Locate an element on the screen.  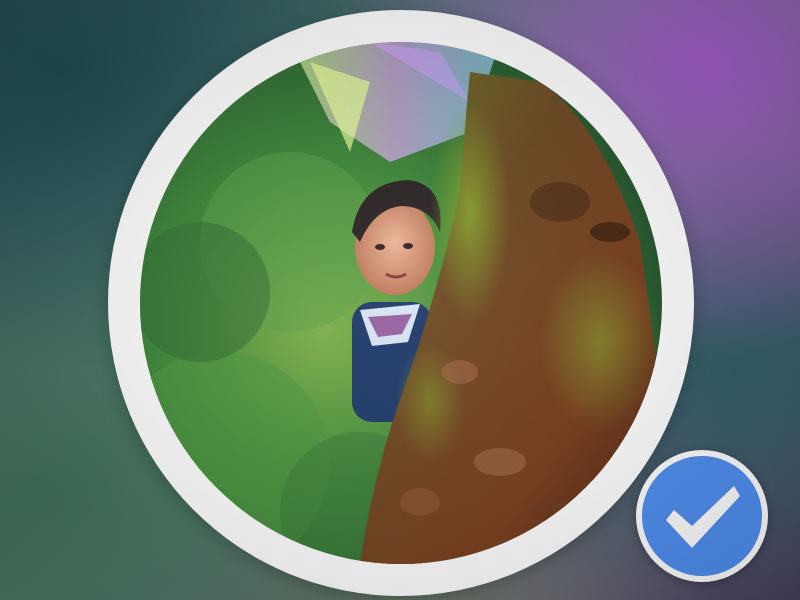
verified-badge is located at coordinates (702, 516).